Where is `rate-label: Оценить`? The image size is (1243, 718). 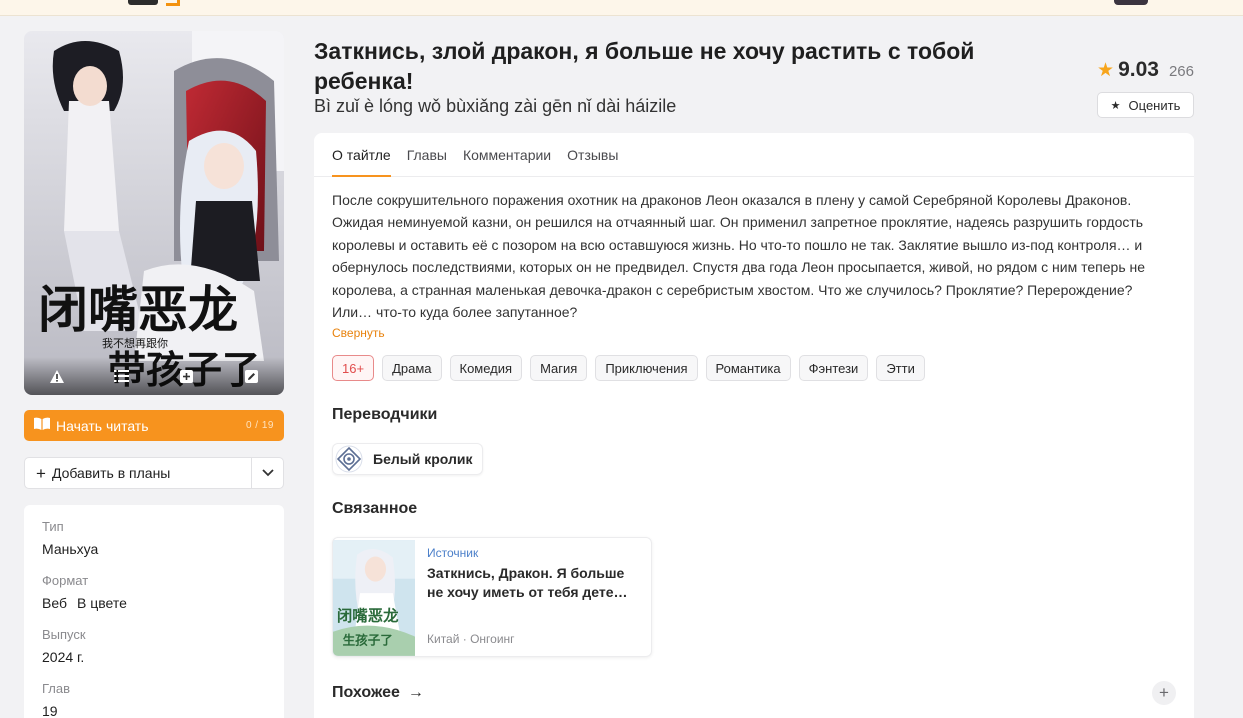
rate-label: Оценить is located at coordinates (1154, 105).